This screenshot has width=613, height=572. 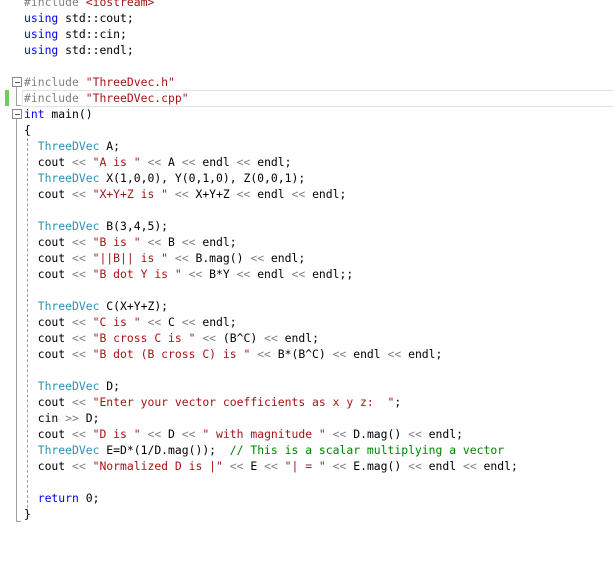 I want to click on code-line: #include <iostream>, so click(x=89, y=5).